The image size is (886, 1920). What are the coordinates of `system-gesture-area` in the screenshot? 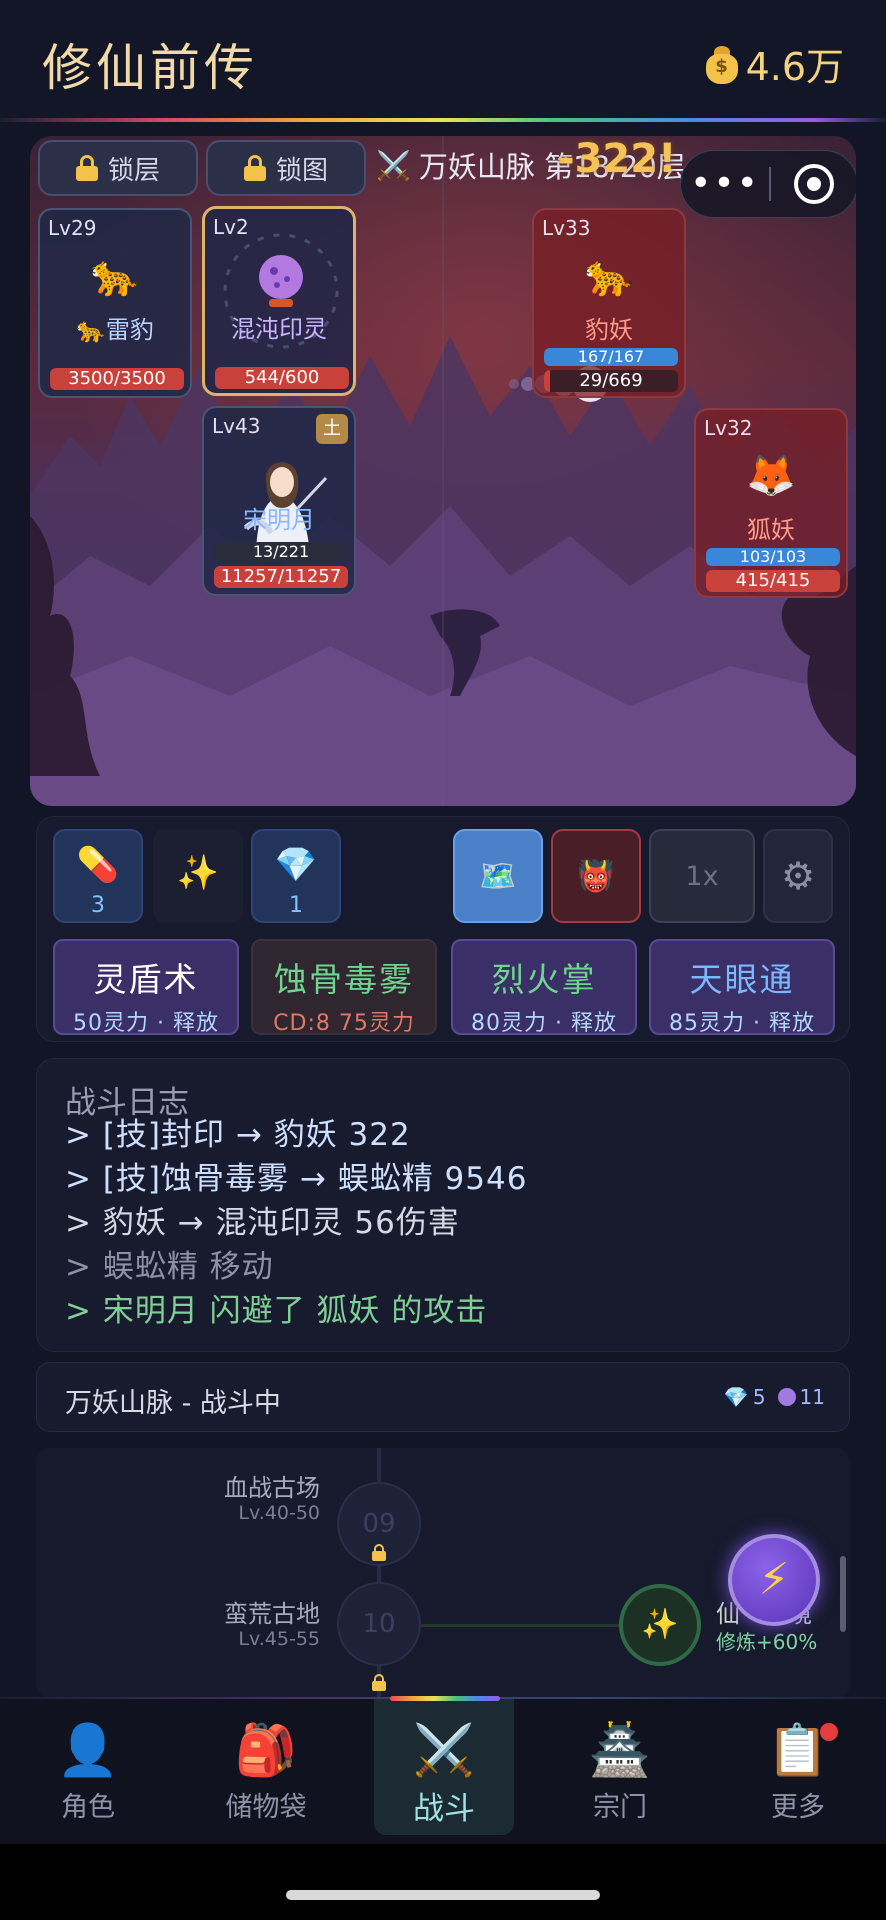 It's located at (443, 1882).